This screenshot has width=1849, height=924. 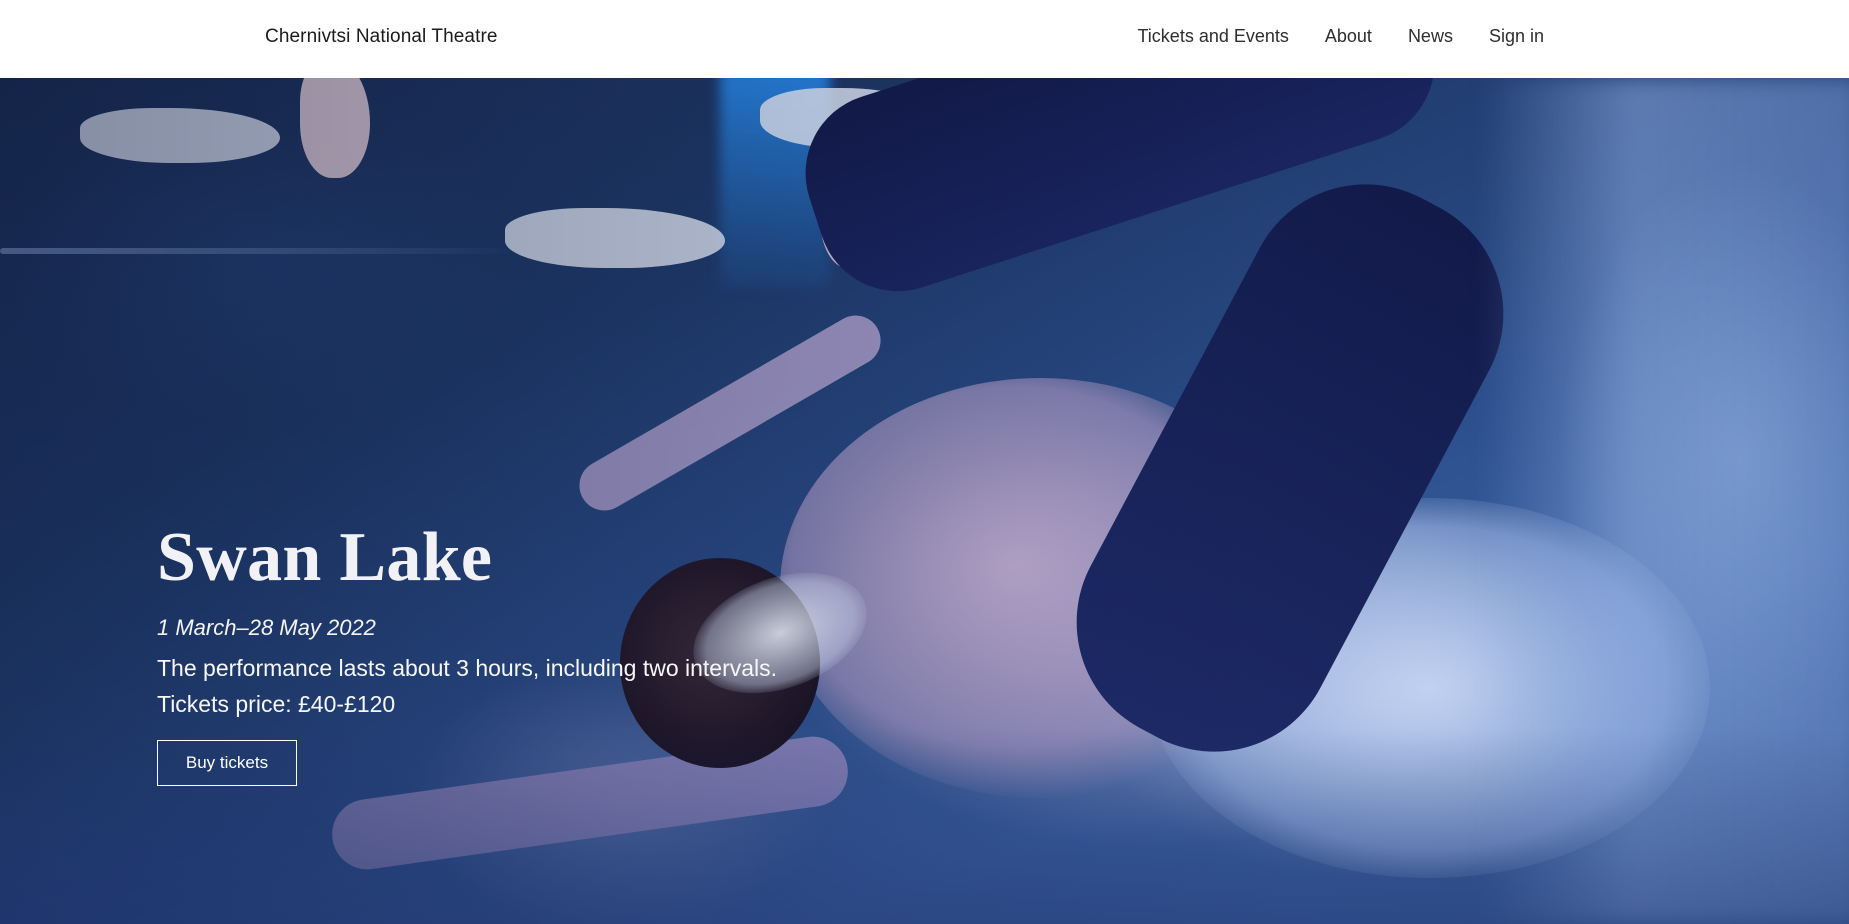 What do you see at coordinates (730, 413) in the screenshot?
I see `dancer-arm` at bounding box center [730, 413].